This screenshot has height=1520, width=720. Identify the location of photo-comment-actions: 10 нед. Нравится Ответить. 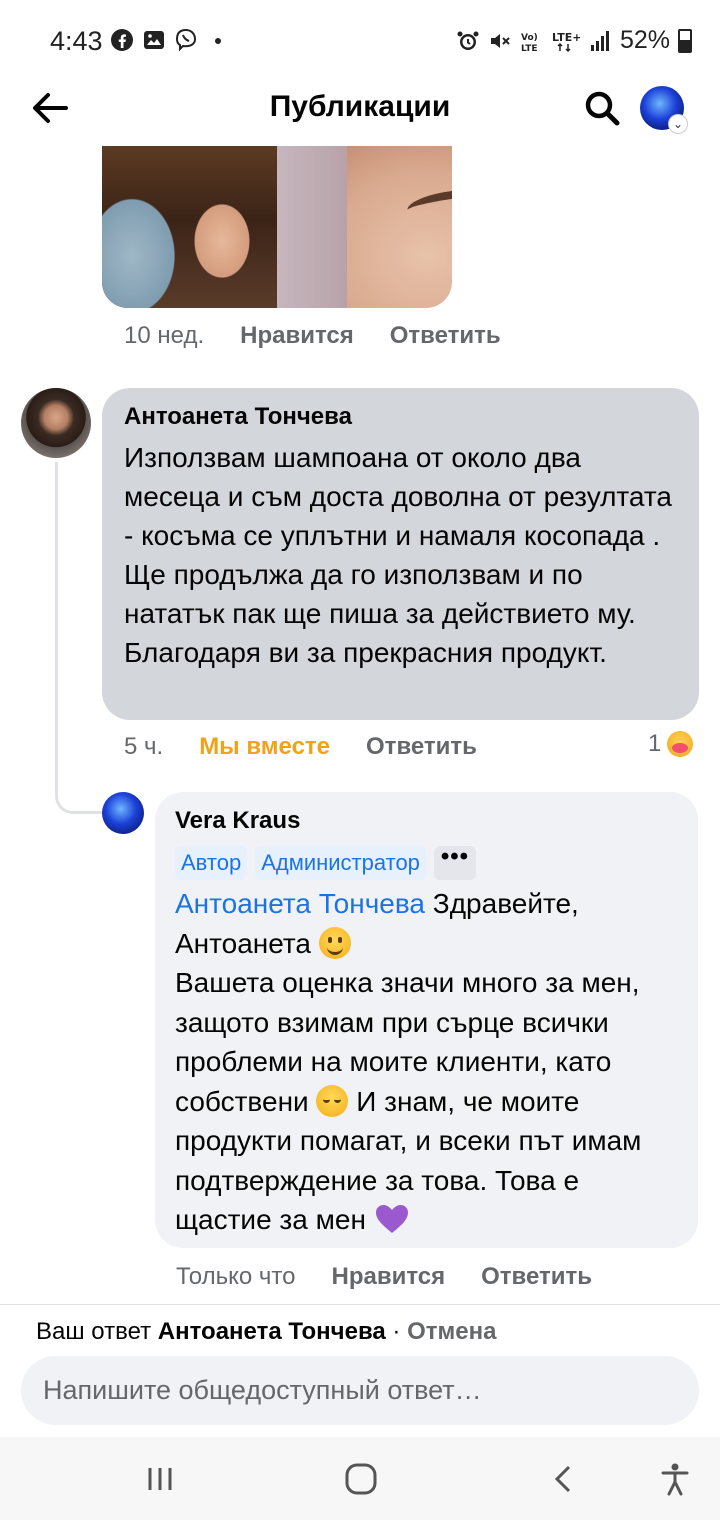
(312, 336).